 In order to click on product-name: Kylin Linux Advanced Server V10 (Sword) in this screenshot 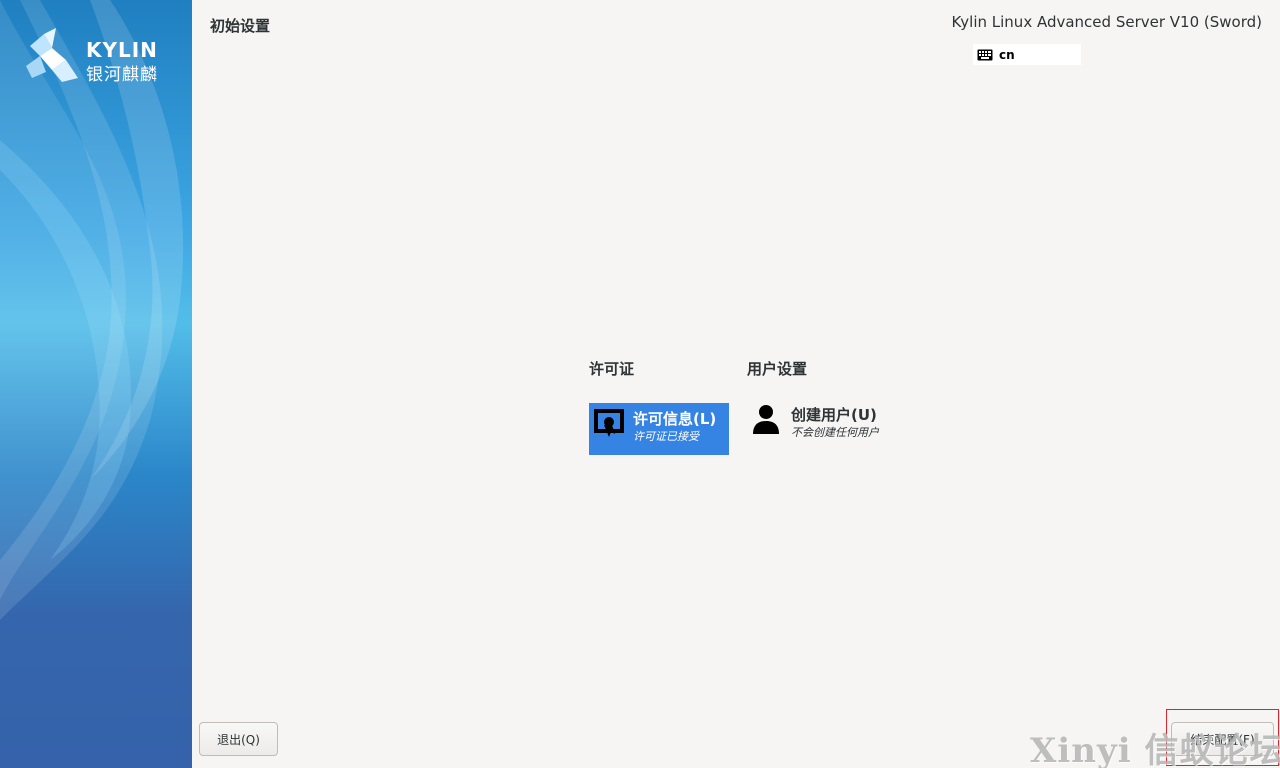, I will do `click(1106, 22)`.